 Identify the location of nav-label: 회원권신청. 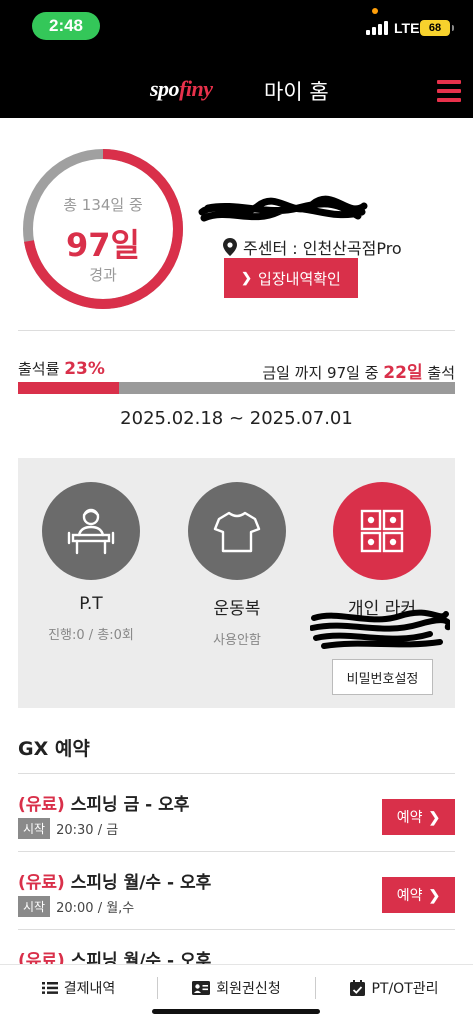
(248, 989).